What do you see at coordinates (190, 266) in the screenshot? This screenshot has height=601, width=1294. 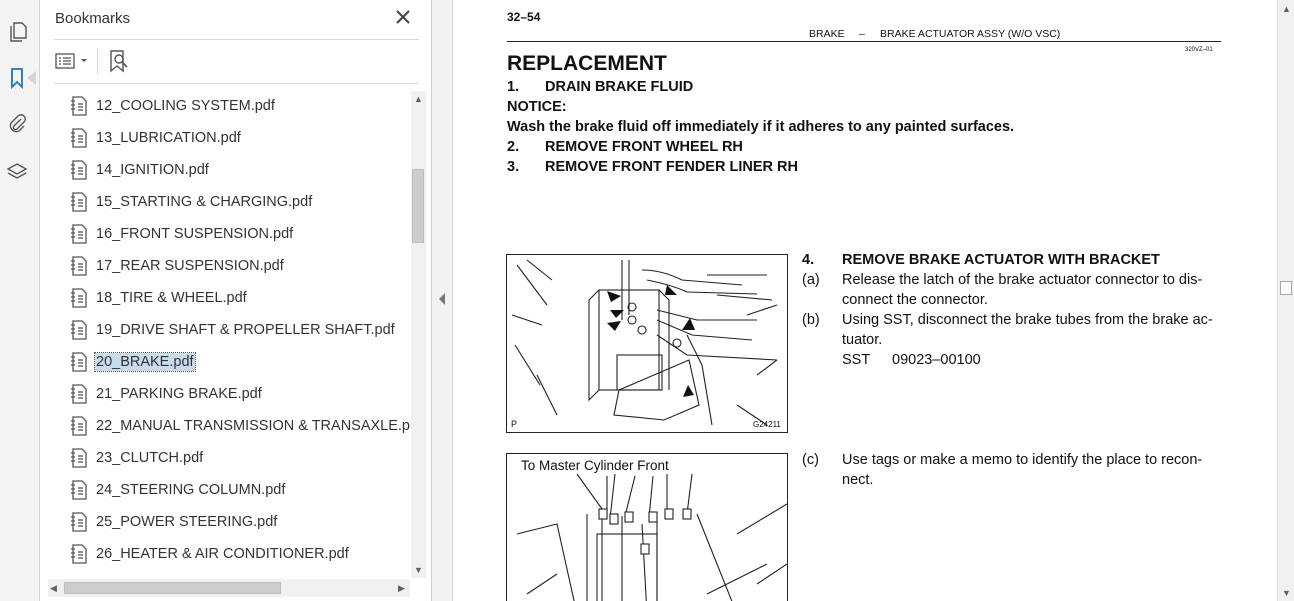 I see `bookmark-label: 17_REAR SUSPENSION.pdf` at bounding box center [190, 266].